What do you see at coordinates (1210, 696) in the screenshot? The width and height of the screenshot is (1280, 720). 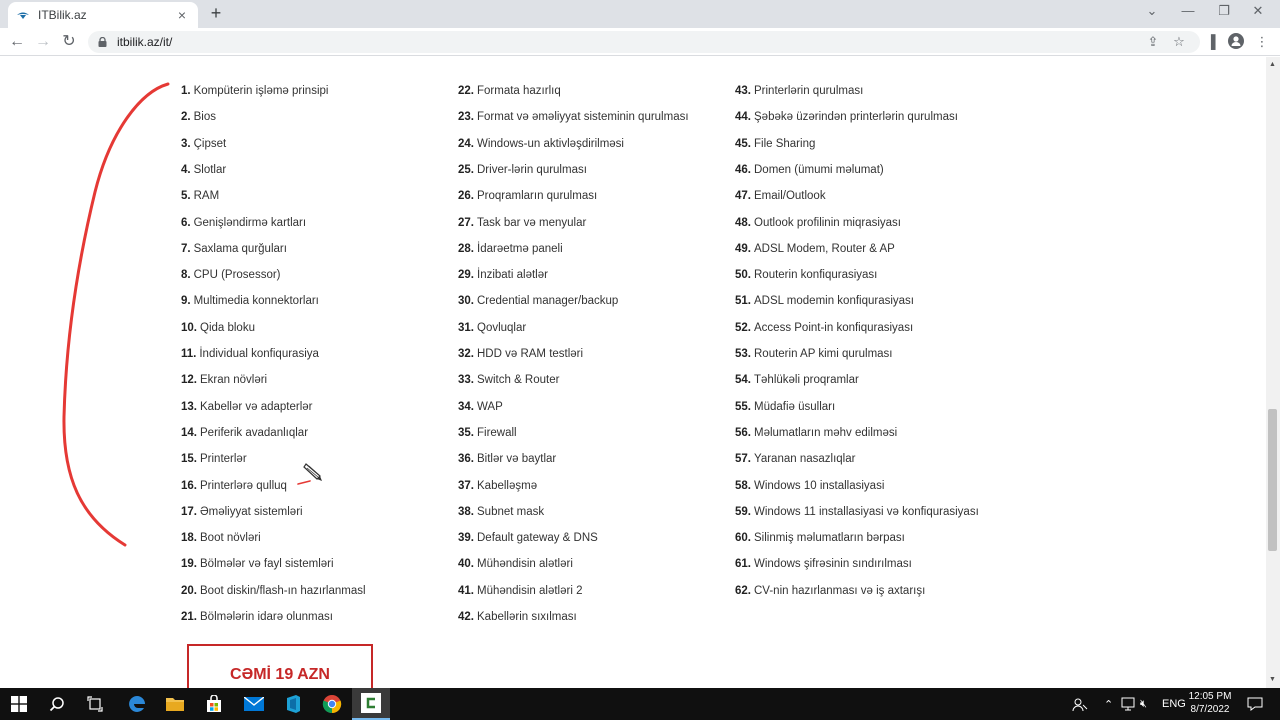 I see `clock-time: 12:05 PM` at bounding box center [1210, 696].